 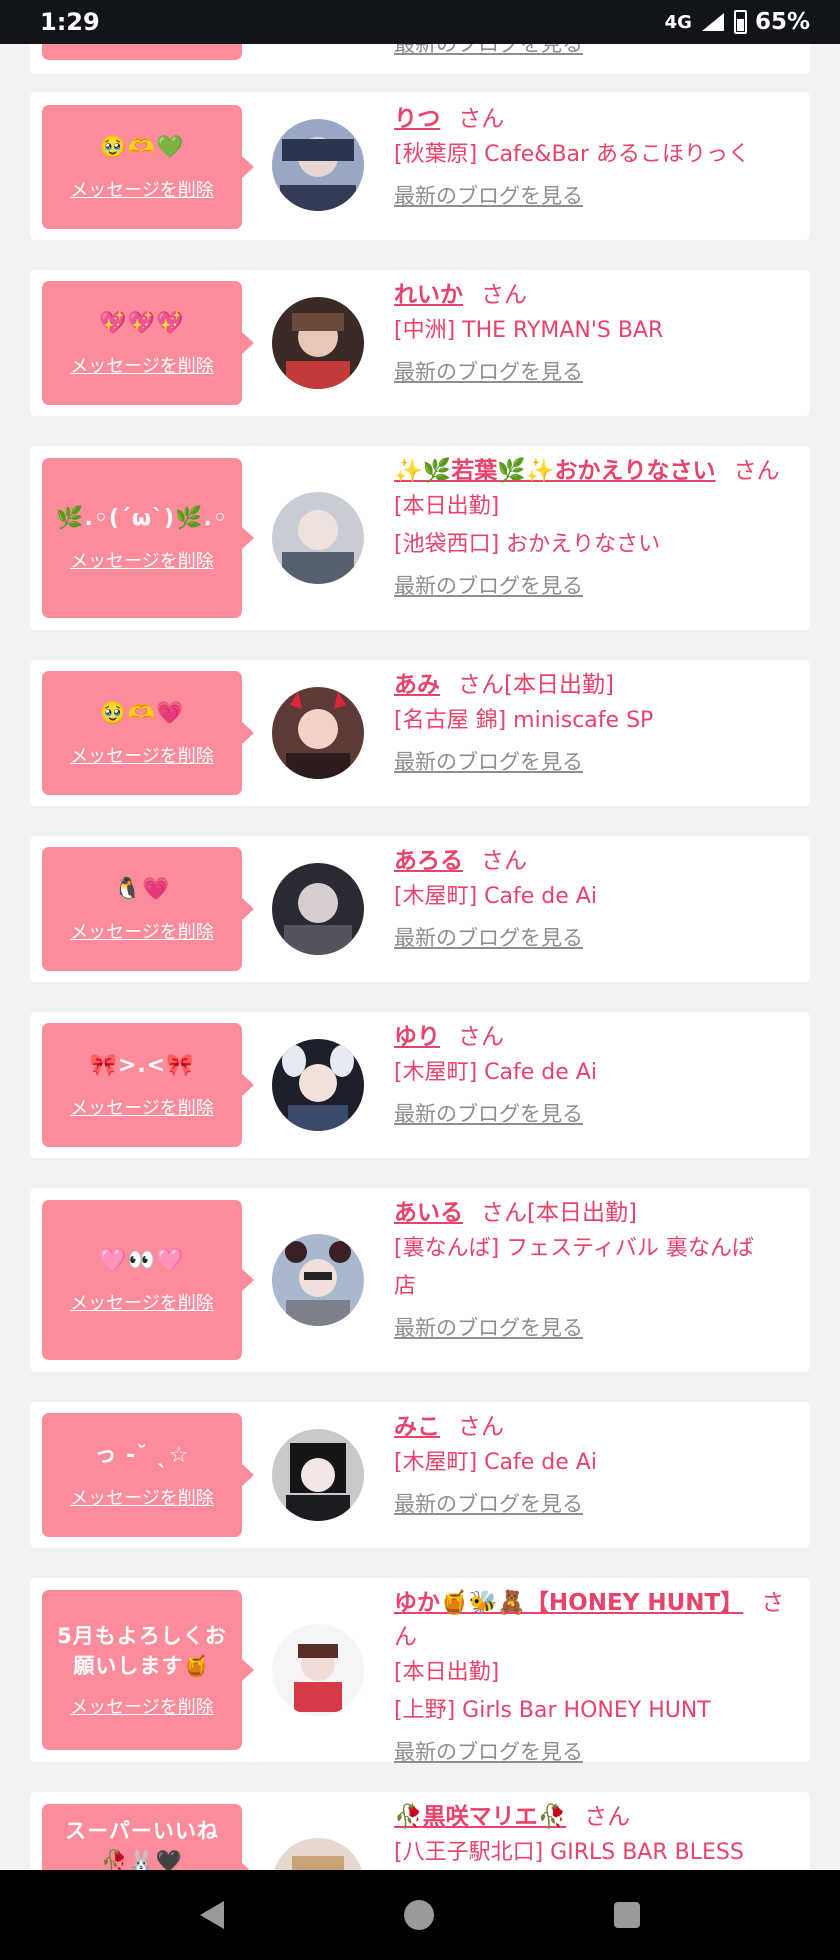 I want to click on card-info: 🥀黒咲マリエ🥀 さん [八王子駅北口] GIRLS BAR BLESS, so click(x=595, y=1835).